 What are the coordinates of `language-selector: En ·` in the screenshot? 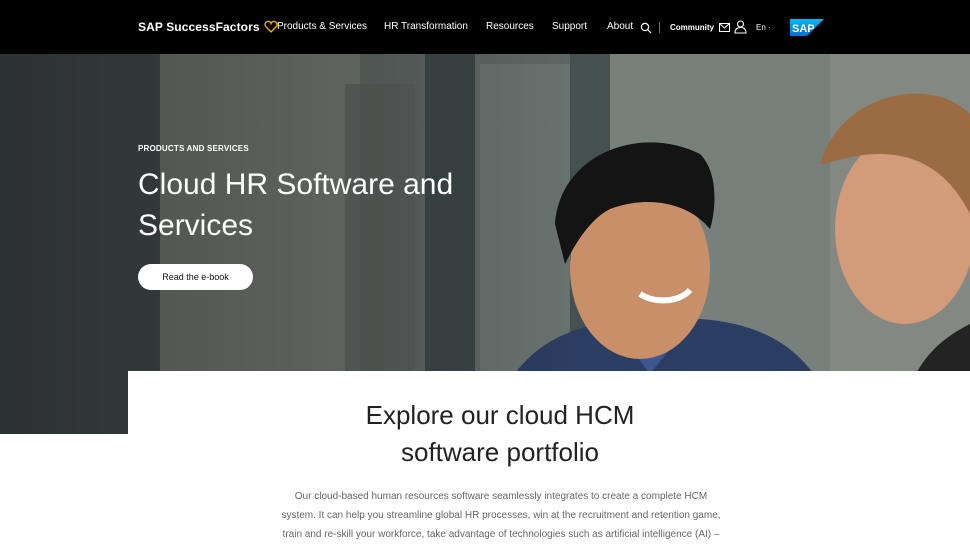 It's located at (763, 27).